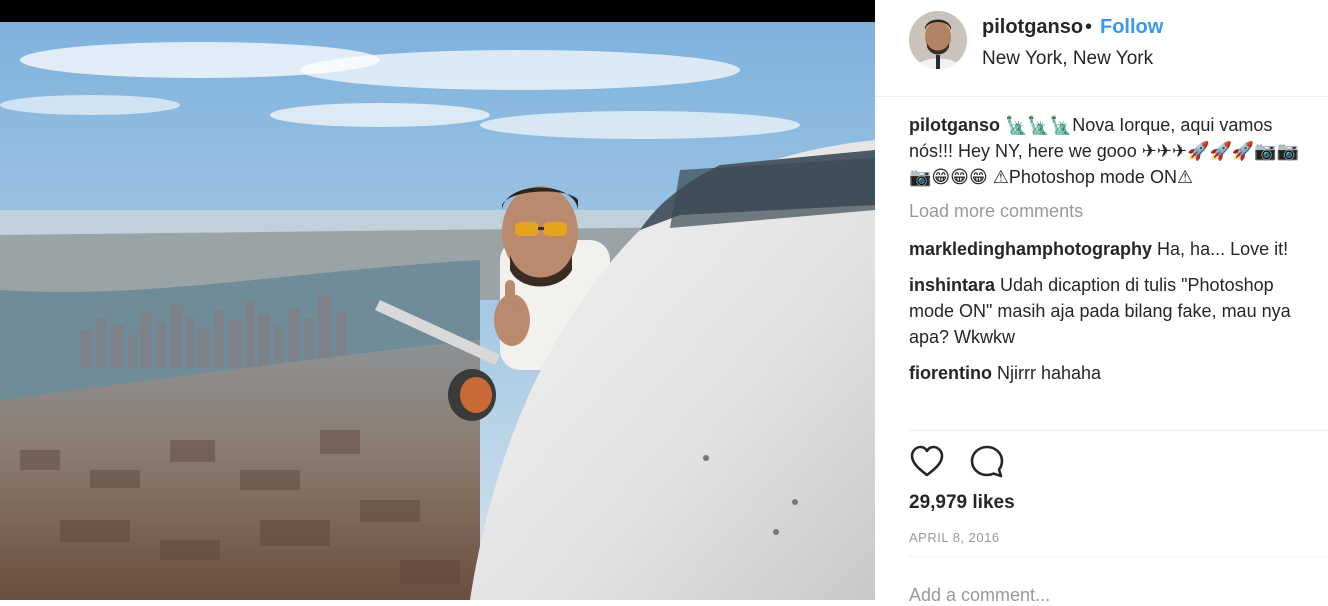  I want to click on post-username: pilotganso, so click(1032, 27).